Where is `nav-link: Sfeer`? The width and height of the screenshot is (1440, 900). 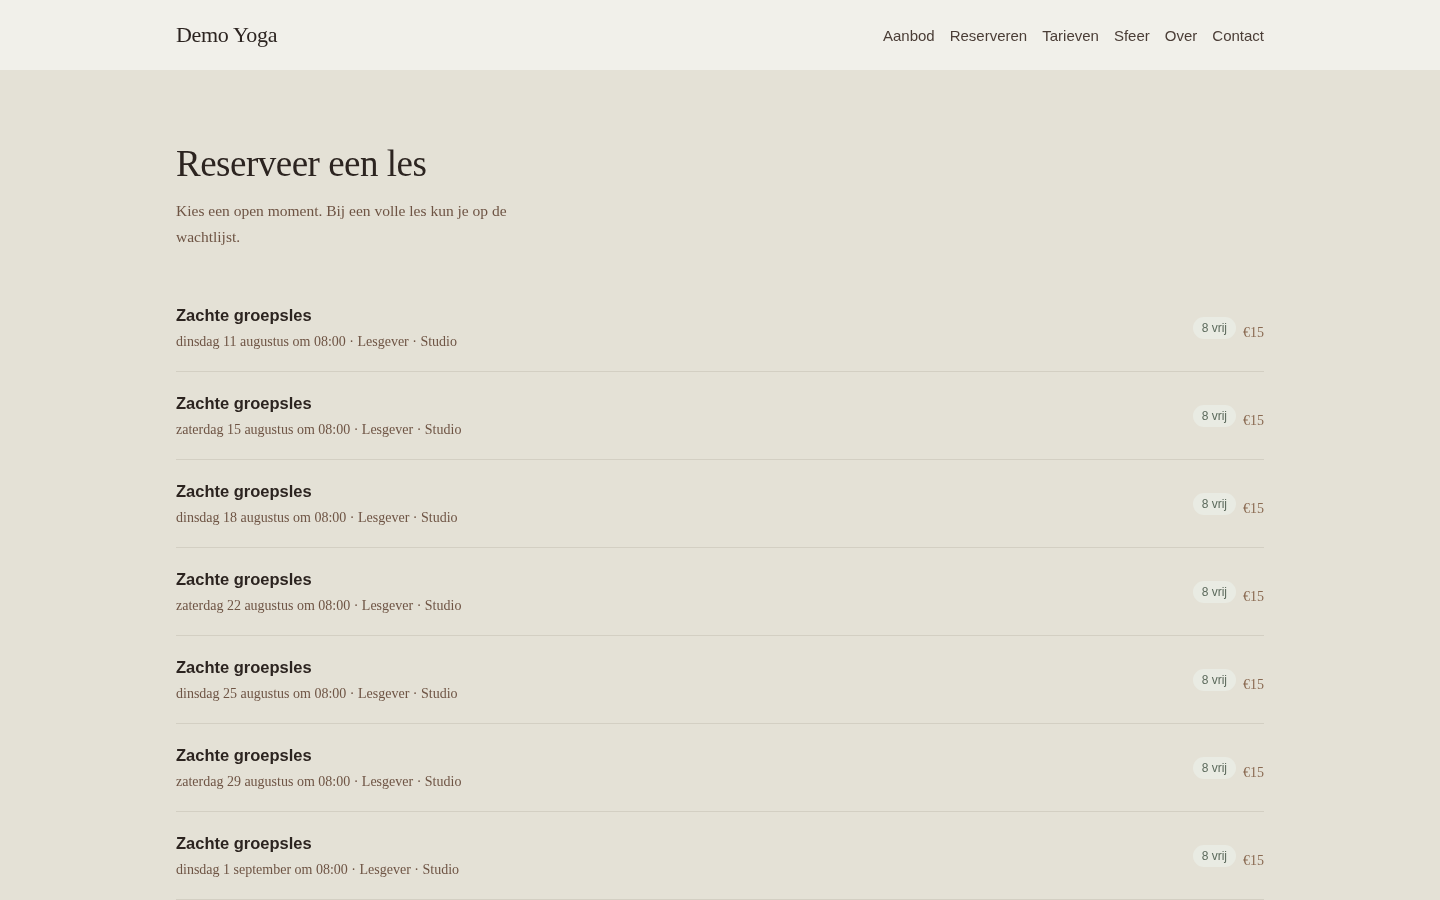 nav-link: Sfeer is located at coordinates (1131, 35).